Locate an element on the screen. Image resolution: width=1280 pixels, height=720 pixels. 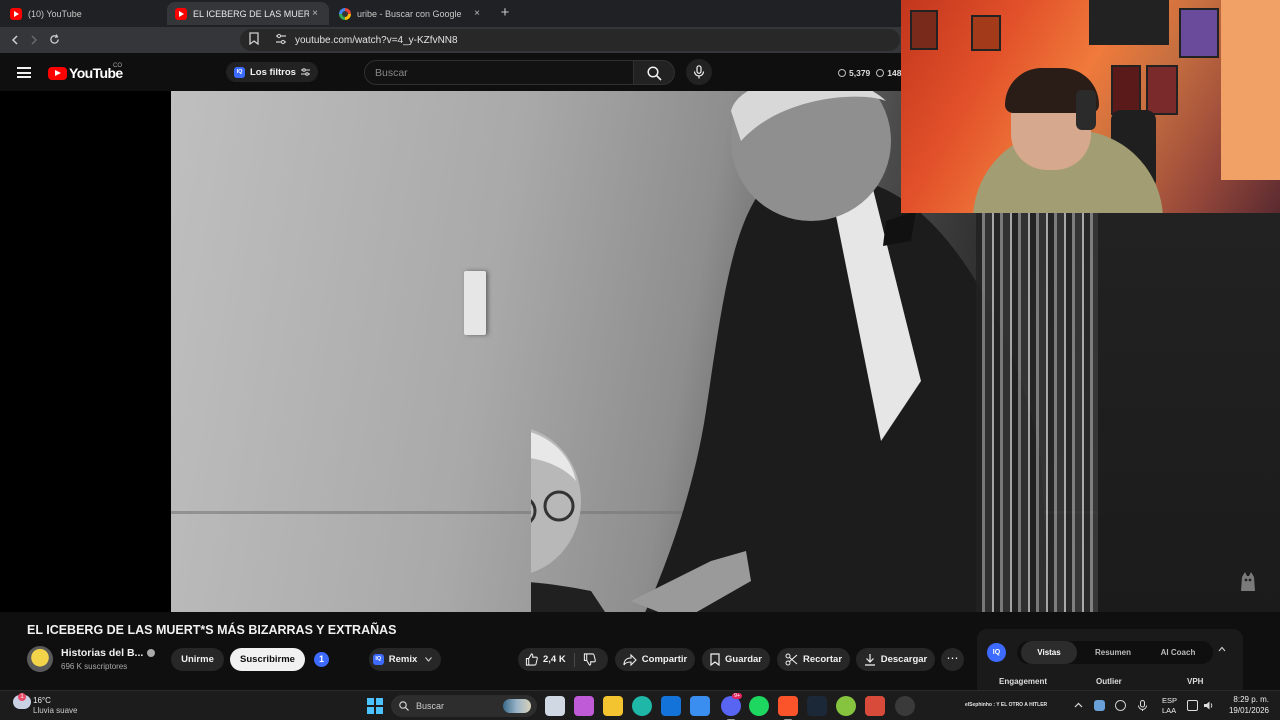
thumbs-up-icon is located at coordinates (531, 659).